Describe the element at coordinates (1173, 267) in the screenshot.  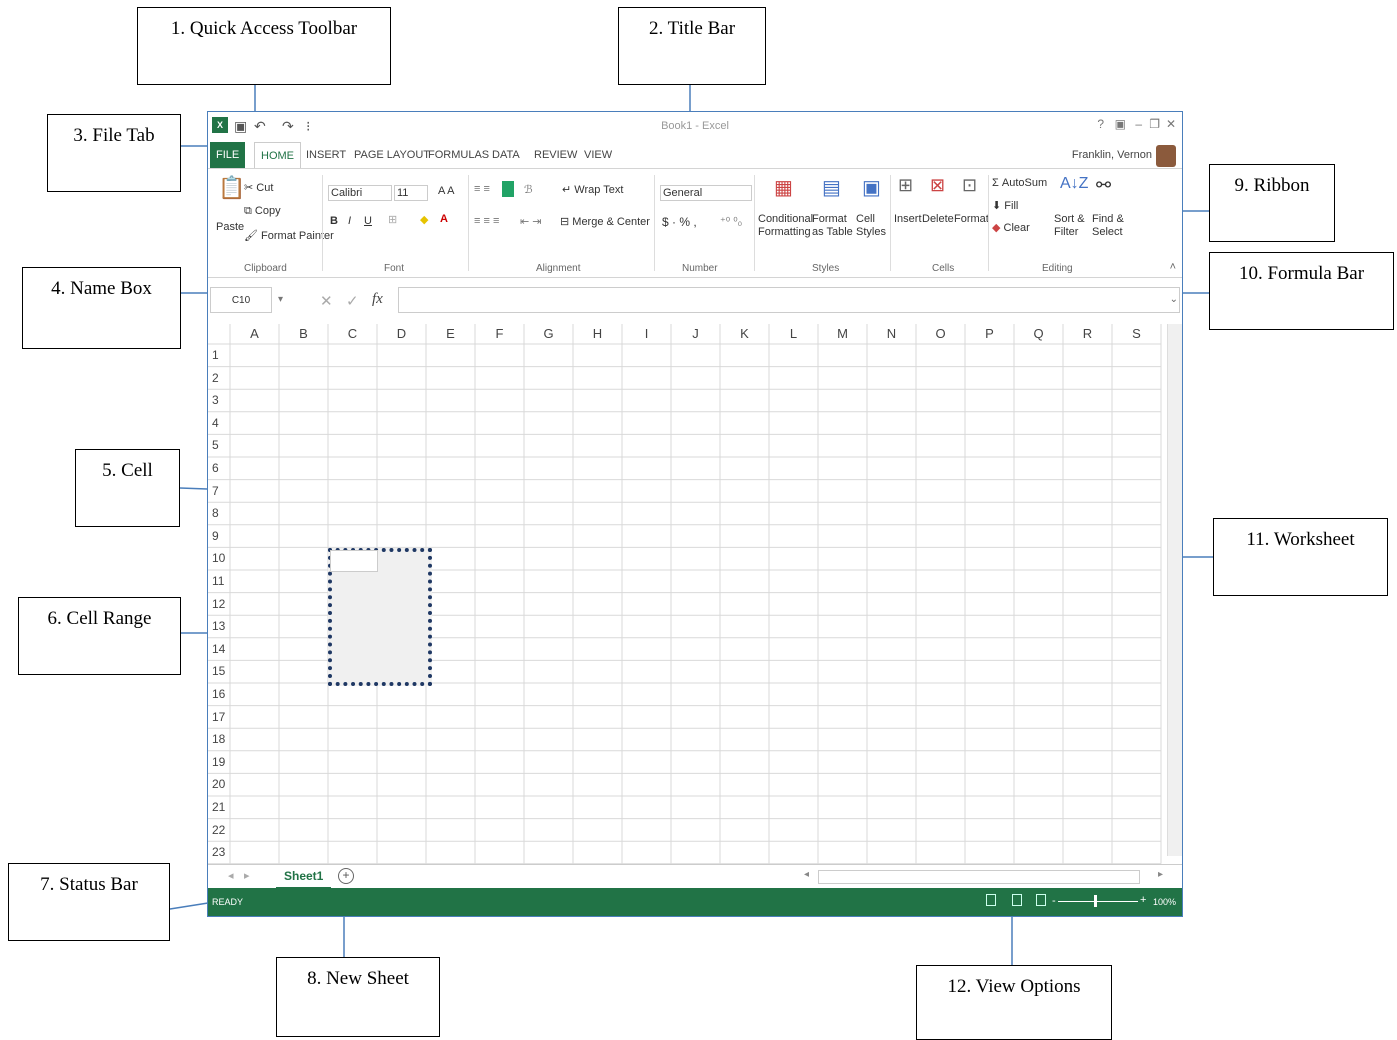
I see `collapse-ribbon-icon: ˄` at that location.